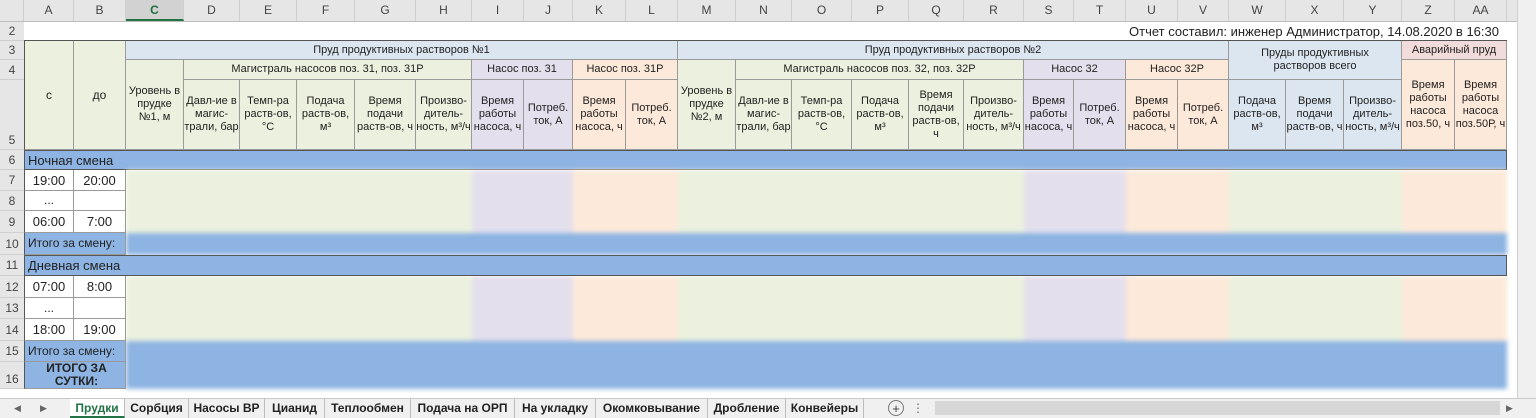 This screenshot has width=1536, height=418. I want to click on header-from: с, so click(49, 95).